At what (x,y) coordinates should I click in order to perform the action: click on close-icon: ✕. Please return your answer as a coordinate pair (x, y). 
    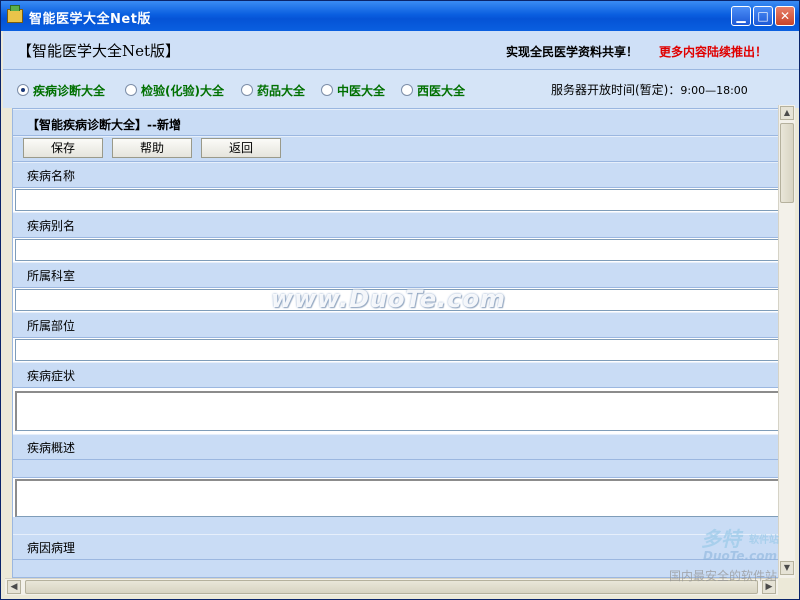
    Looking at the image, I should click on (785, 16).